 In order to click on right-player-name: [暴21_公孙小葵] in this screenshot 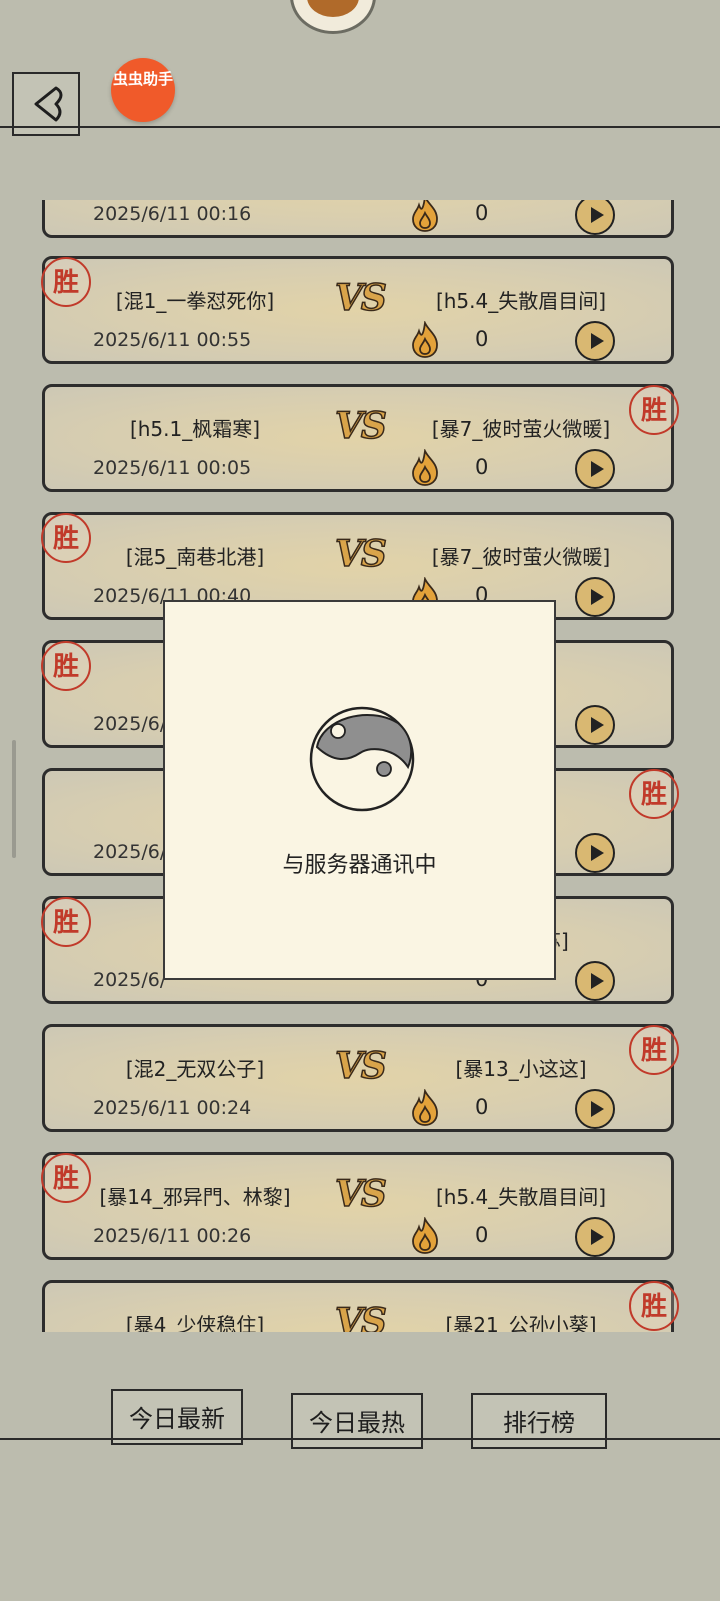, I will do `click(521, 1322)`.